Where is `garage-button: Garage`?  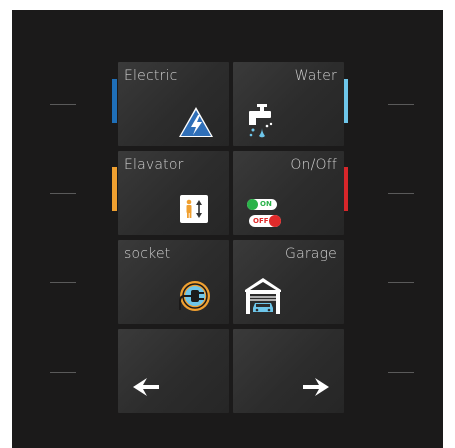
garage-button: Garage is located at coordinates (288, 282).